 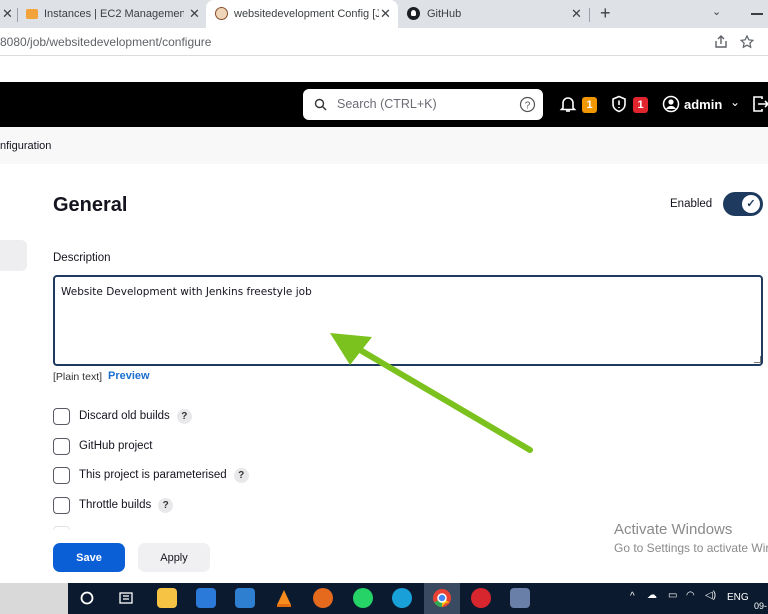 What do you see at coordinates (691, 204) in the screenshot?
I see `enabled-label: Enabled` at bounding box center [691, 204].